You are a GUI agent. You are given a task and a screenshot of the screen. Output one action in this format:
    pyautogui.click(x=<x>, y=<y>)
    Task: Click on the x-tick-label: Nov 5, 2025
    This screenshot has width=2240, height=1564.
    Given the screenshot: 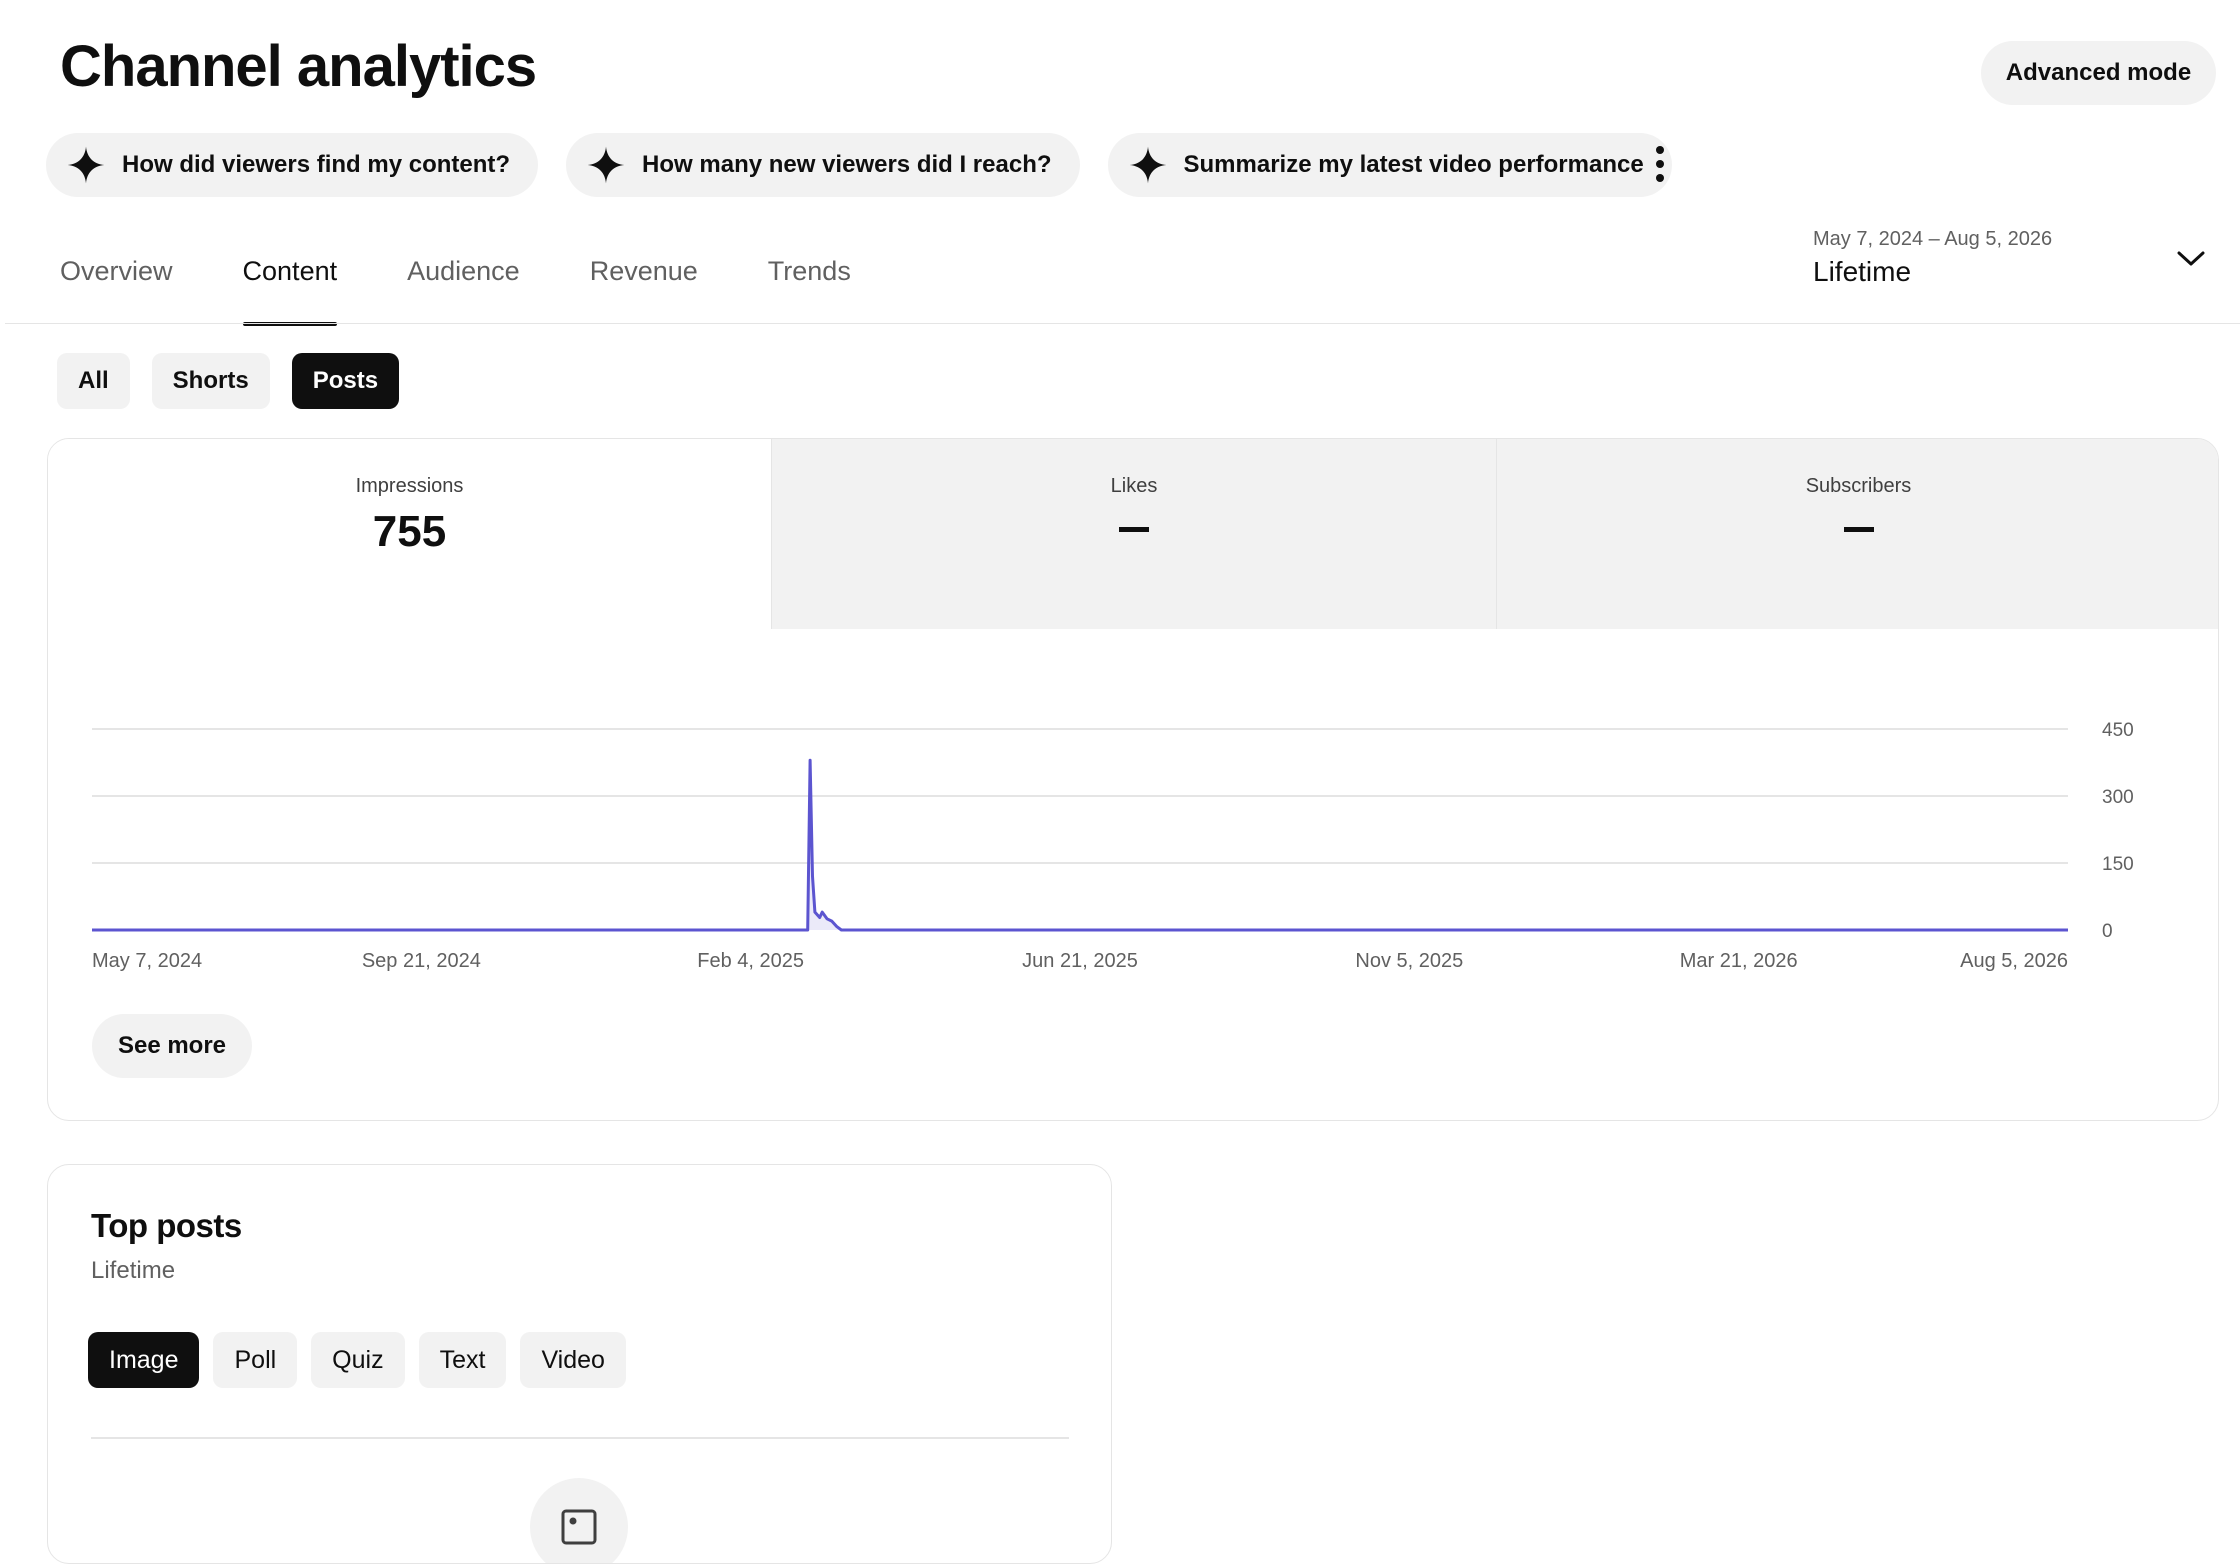 What is the action you would take?
    pyautogui.click(x=1409, y=961)
    